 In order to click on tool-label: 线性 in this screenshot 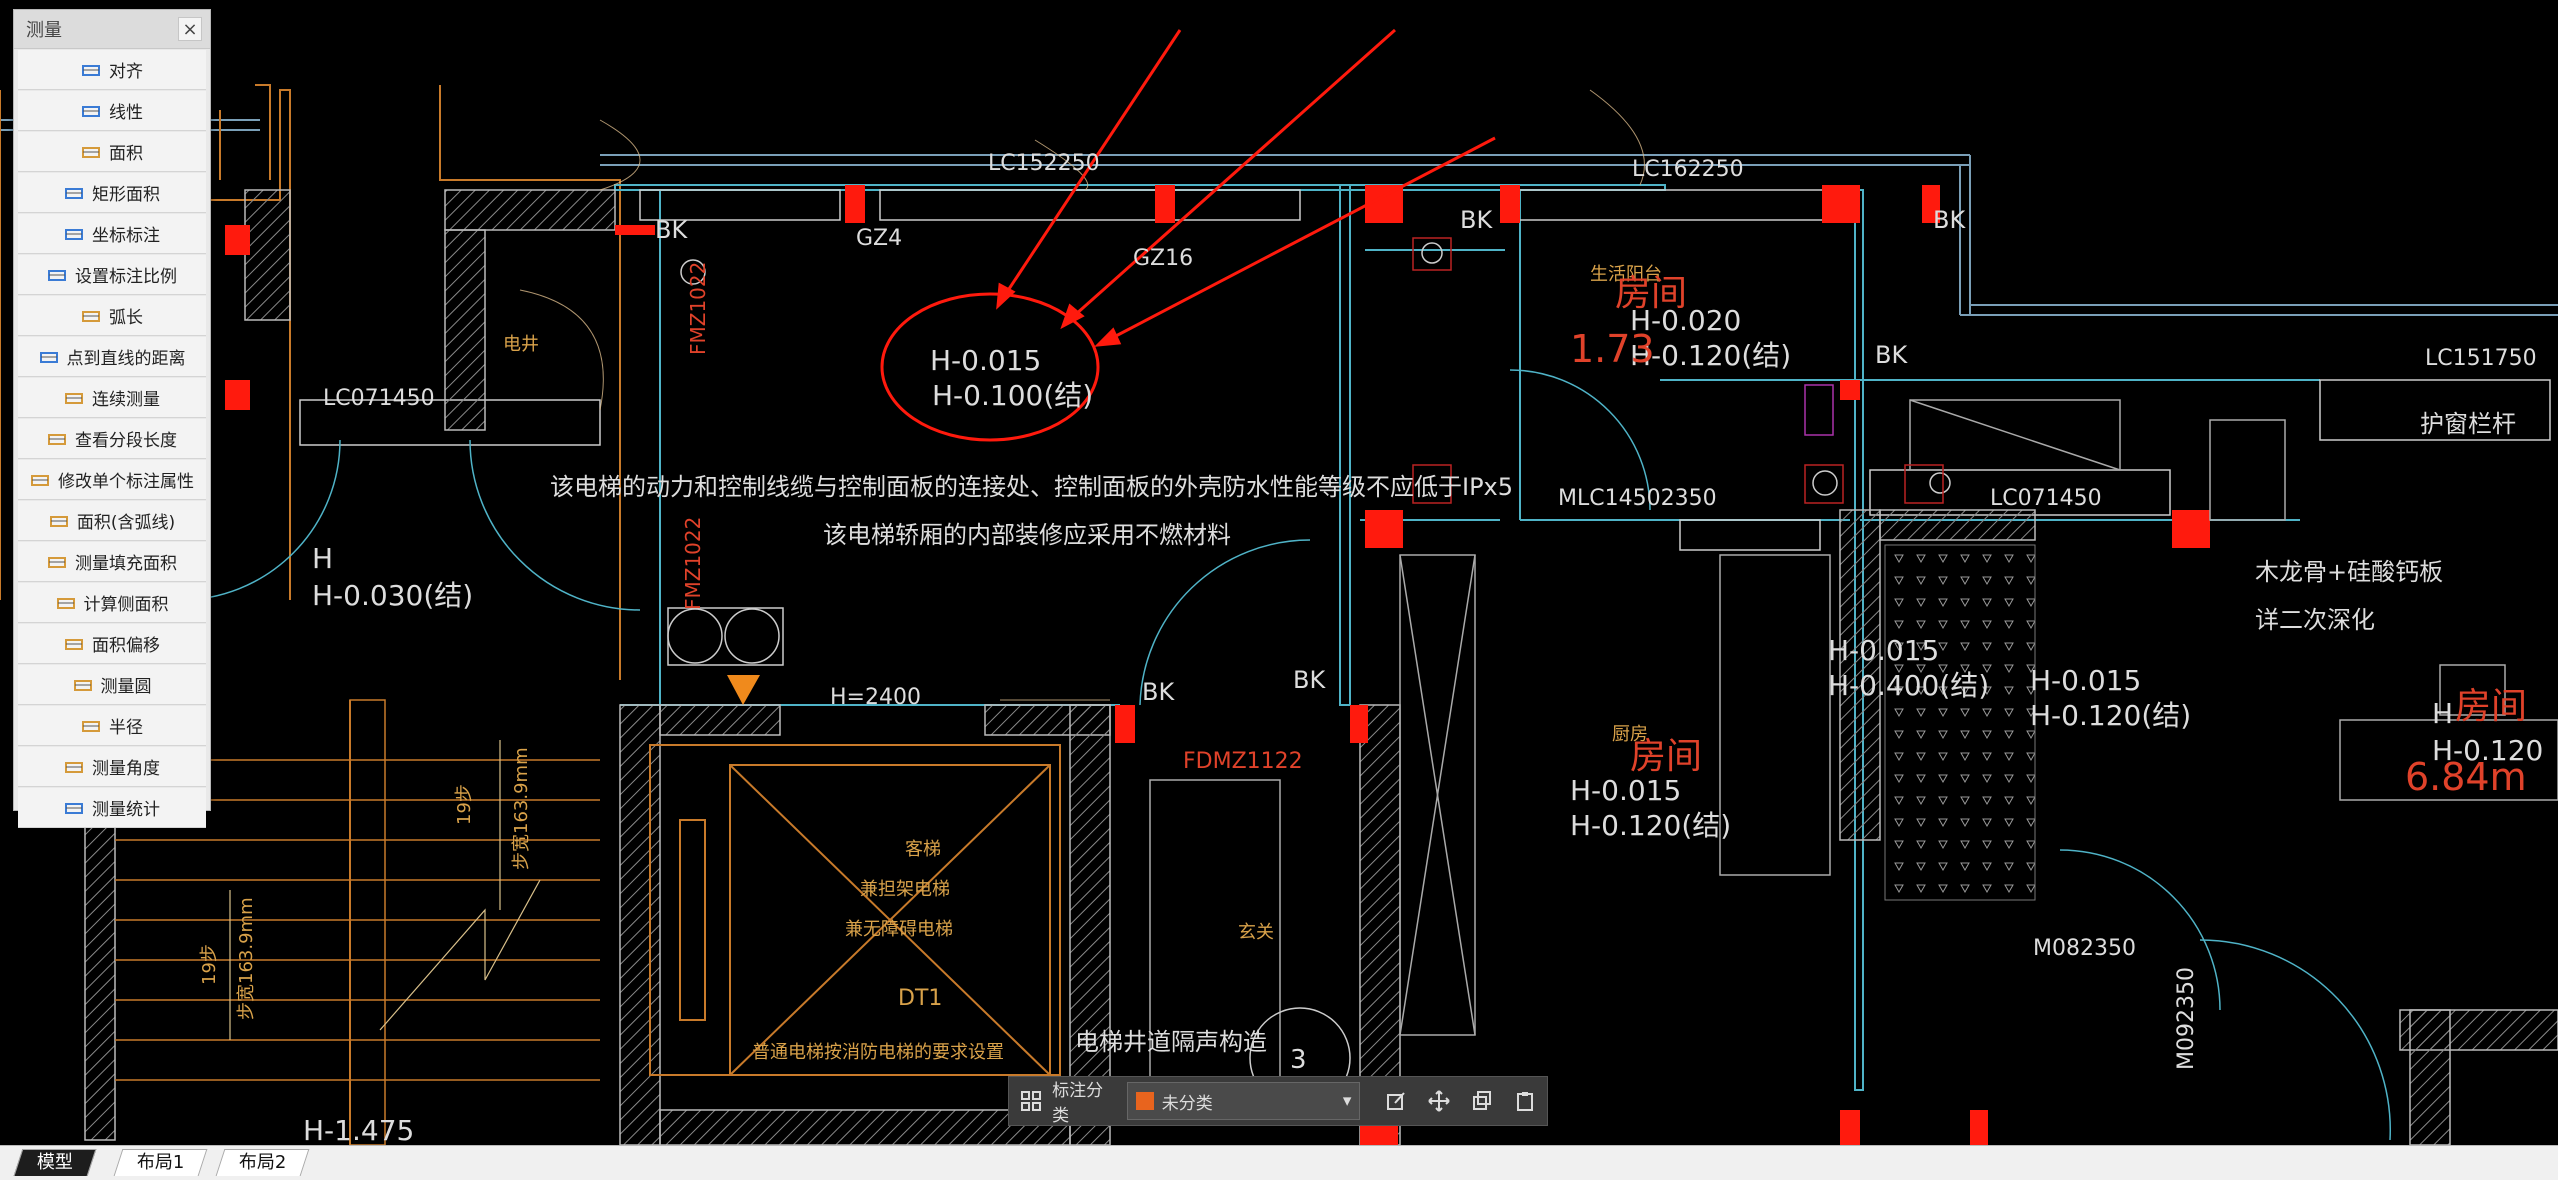, I will do `click(126, 113)`.